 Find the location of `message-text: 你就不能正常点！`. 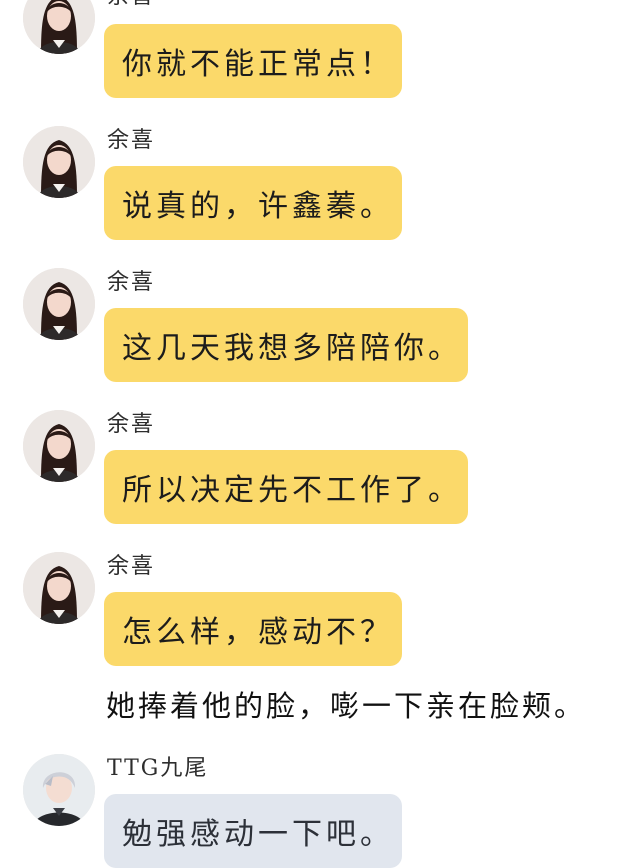

message-text: 你就不能正常点！ is located at coordinates (258, 64).